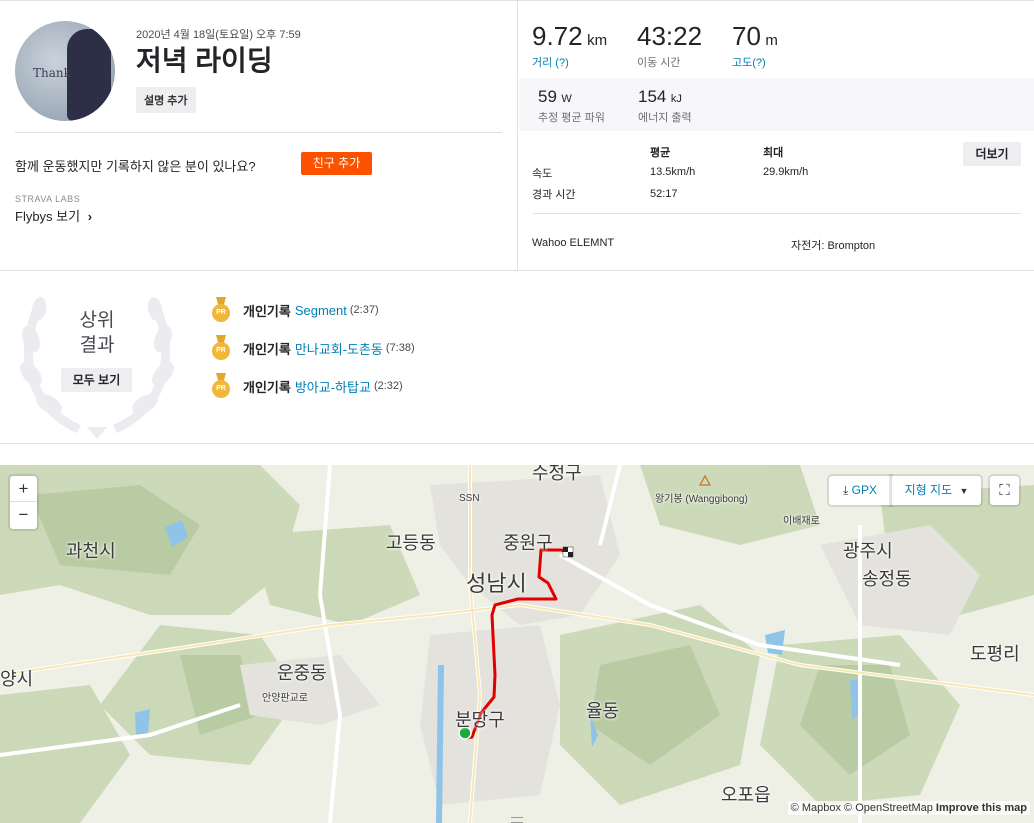 This screenshot has height=823, width=1034. I want to click on moving-time-label: 이동 시간, so click(659, 63).